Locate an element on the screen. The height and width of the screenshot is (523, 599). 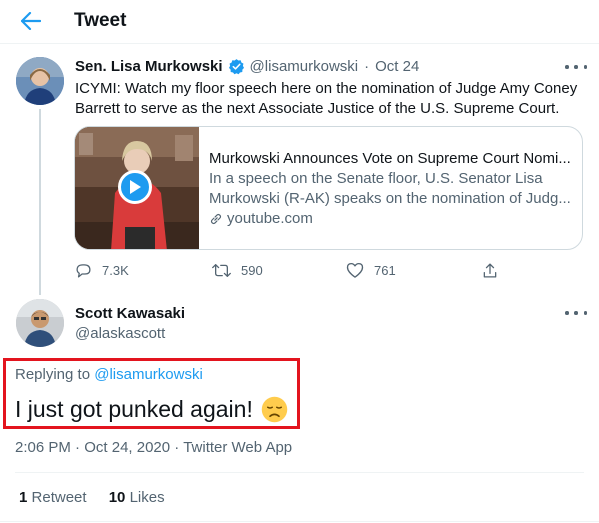
tweet-time: 2:06 PM is located at coordinates (43, 447).